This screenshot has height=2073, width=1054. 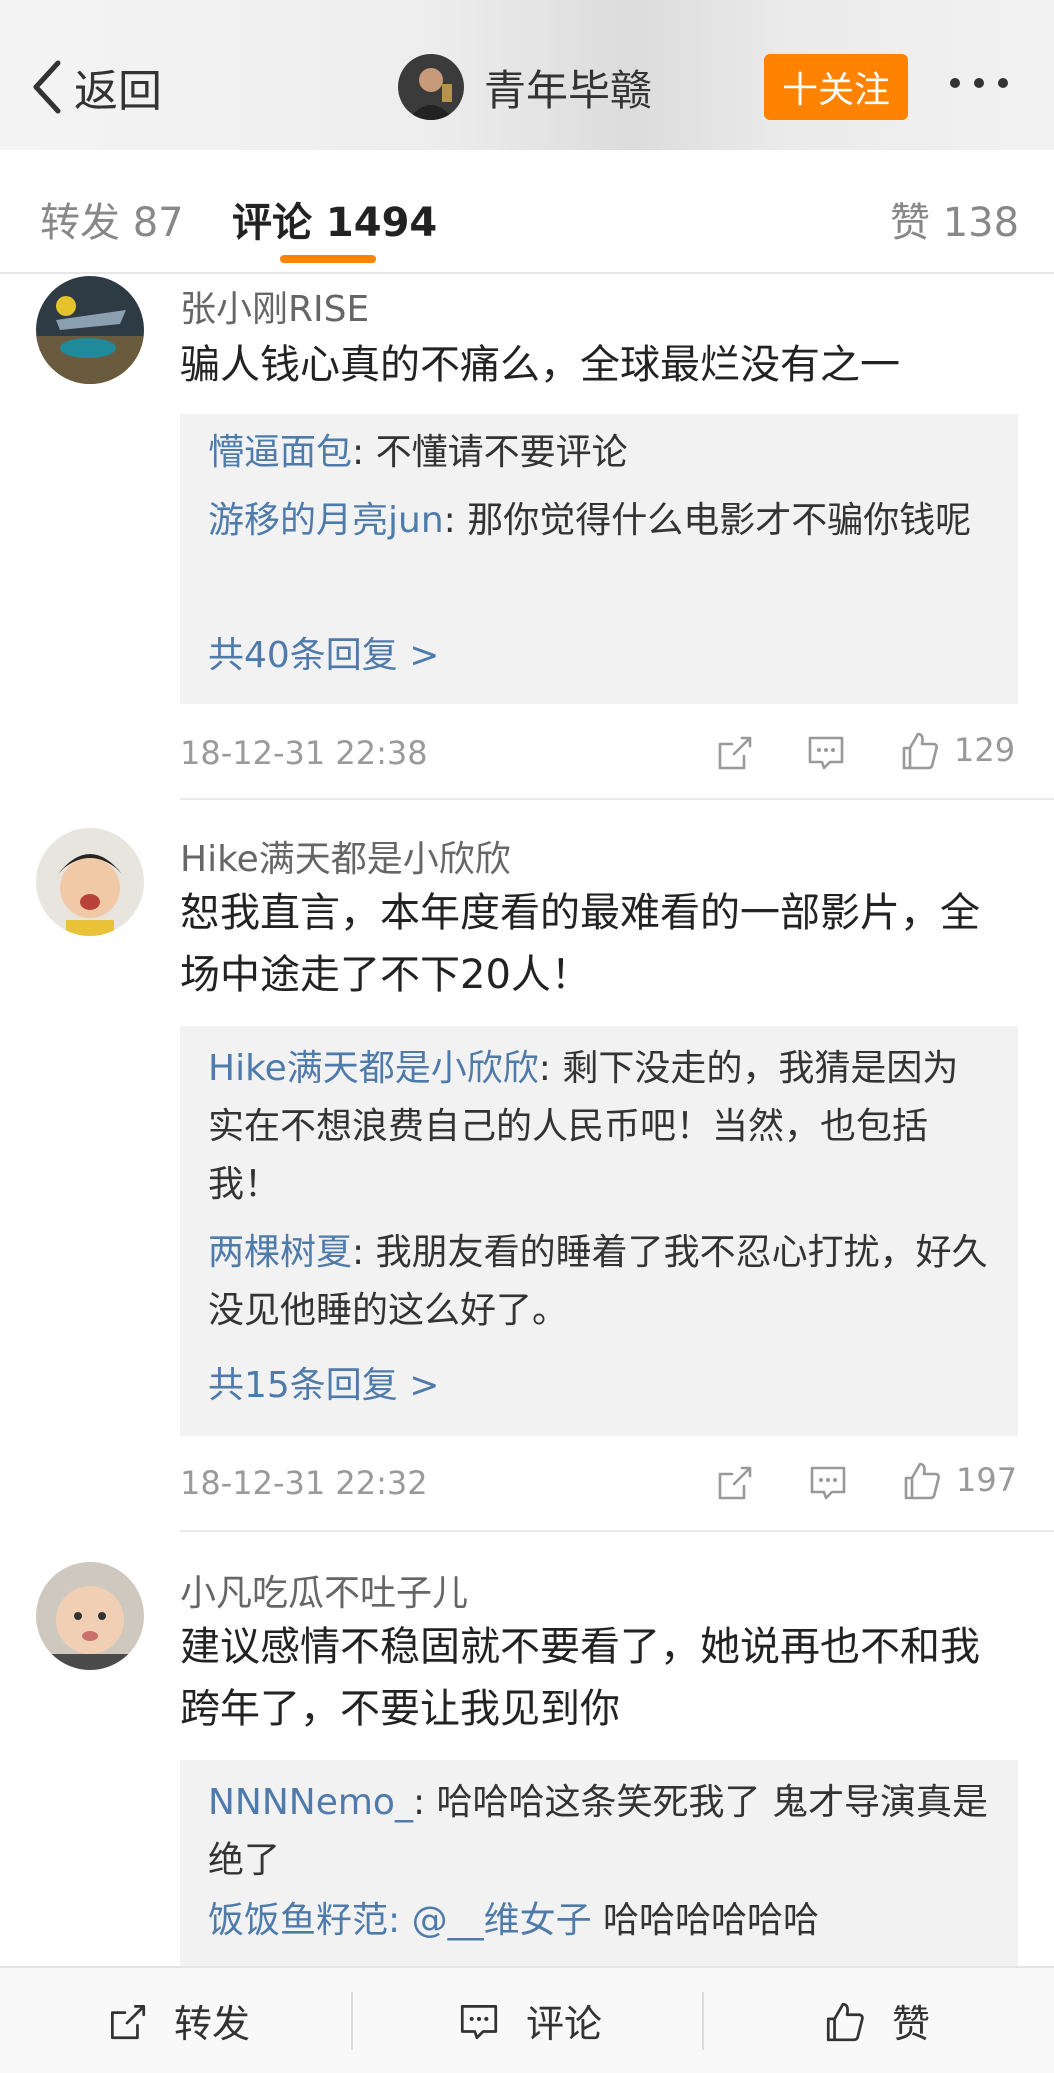 I want to click on reply-user: 游移的月亮jun, so click(x=326, y=520).